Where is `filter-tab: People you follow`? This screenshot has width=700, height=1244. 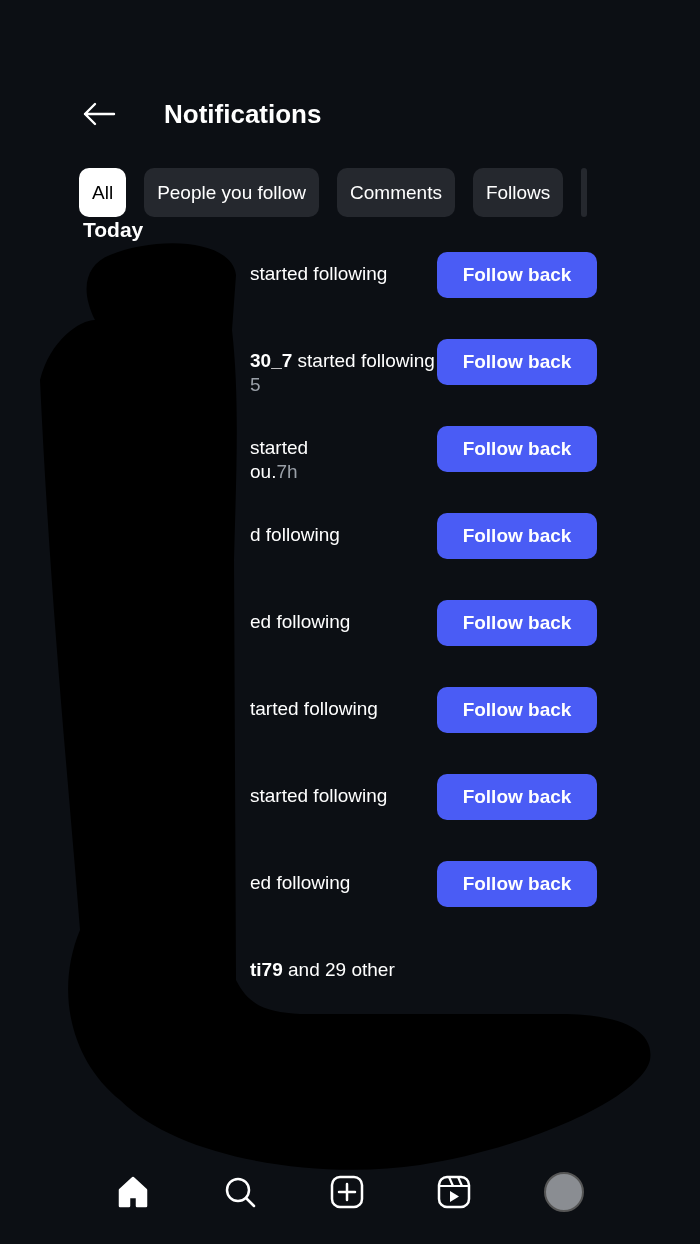
filter-tab: People you follow is located at coordinates (232, 192).